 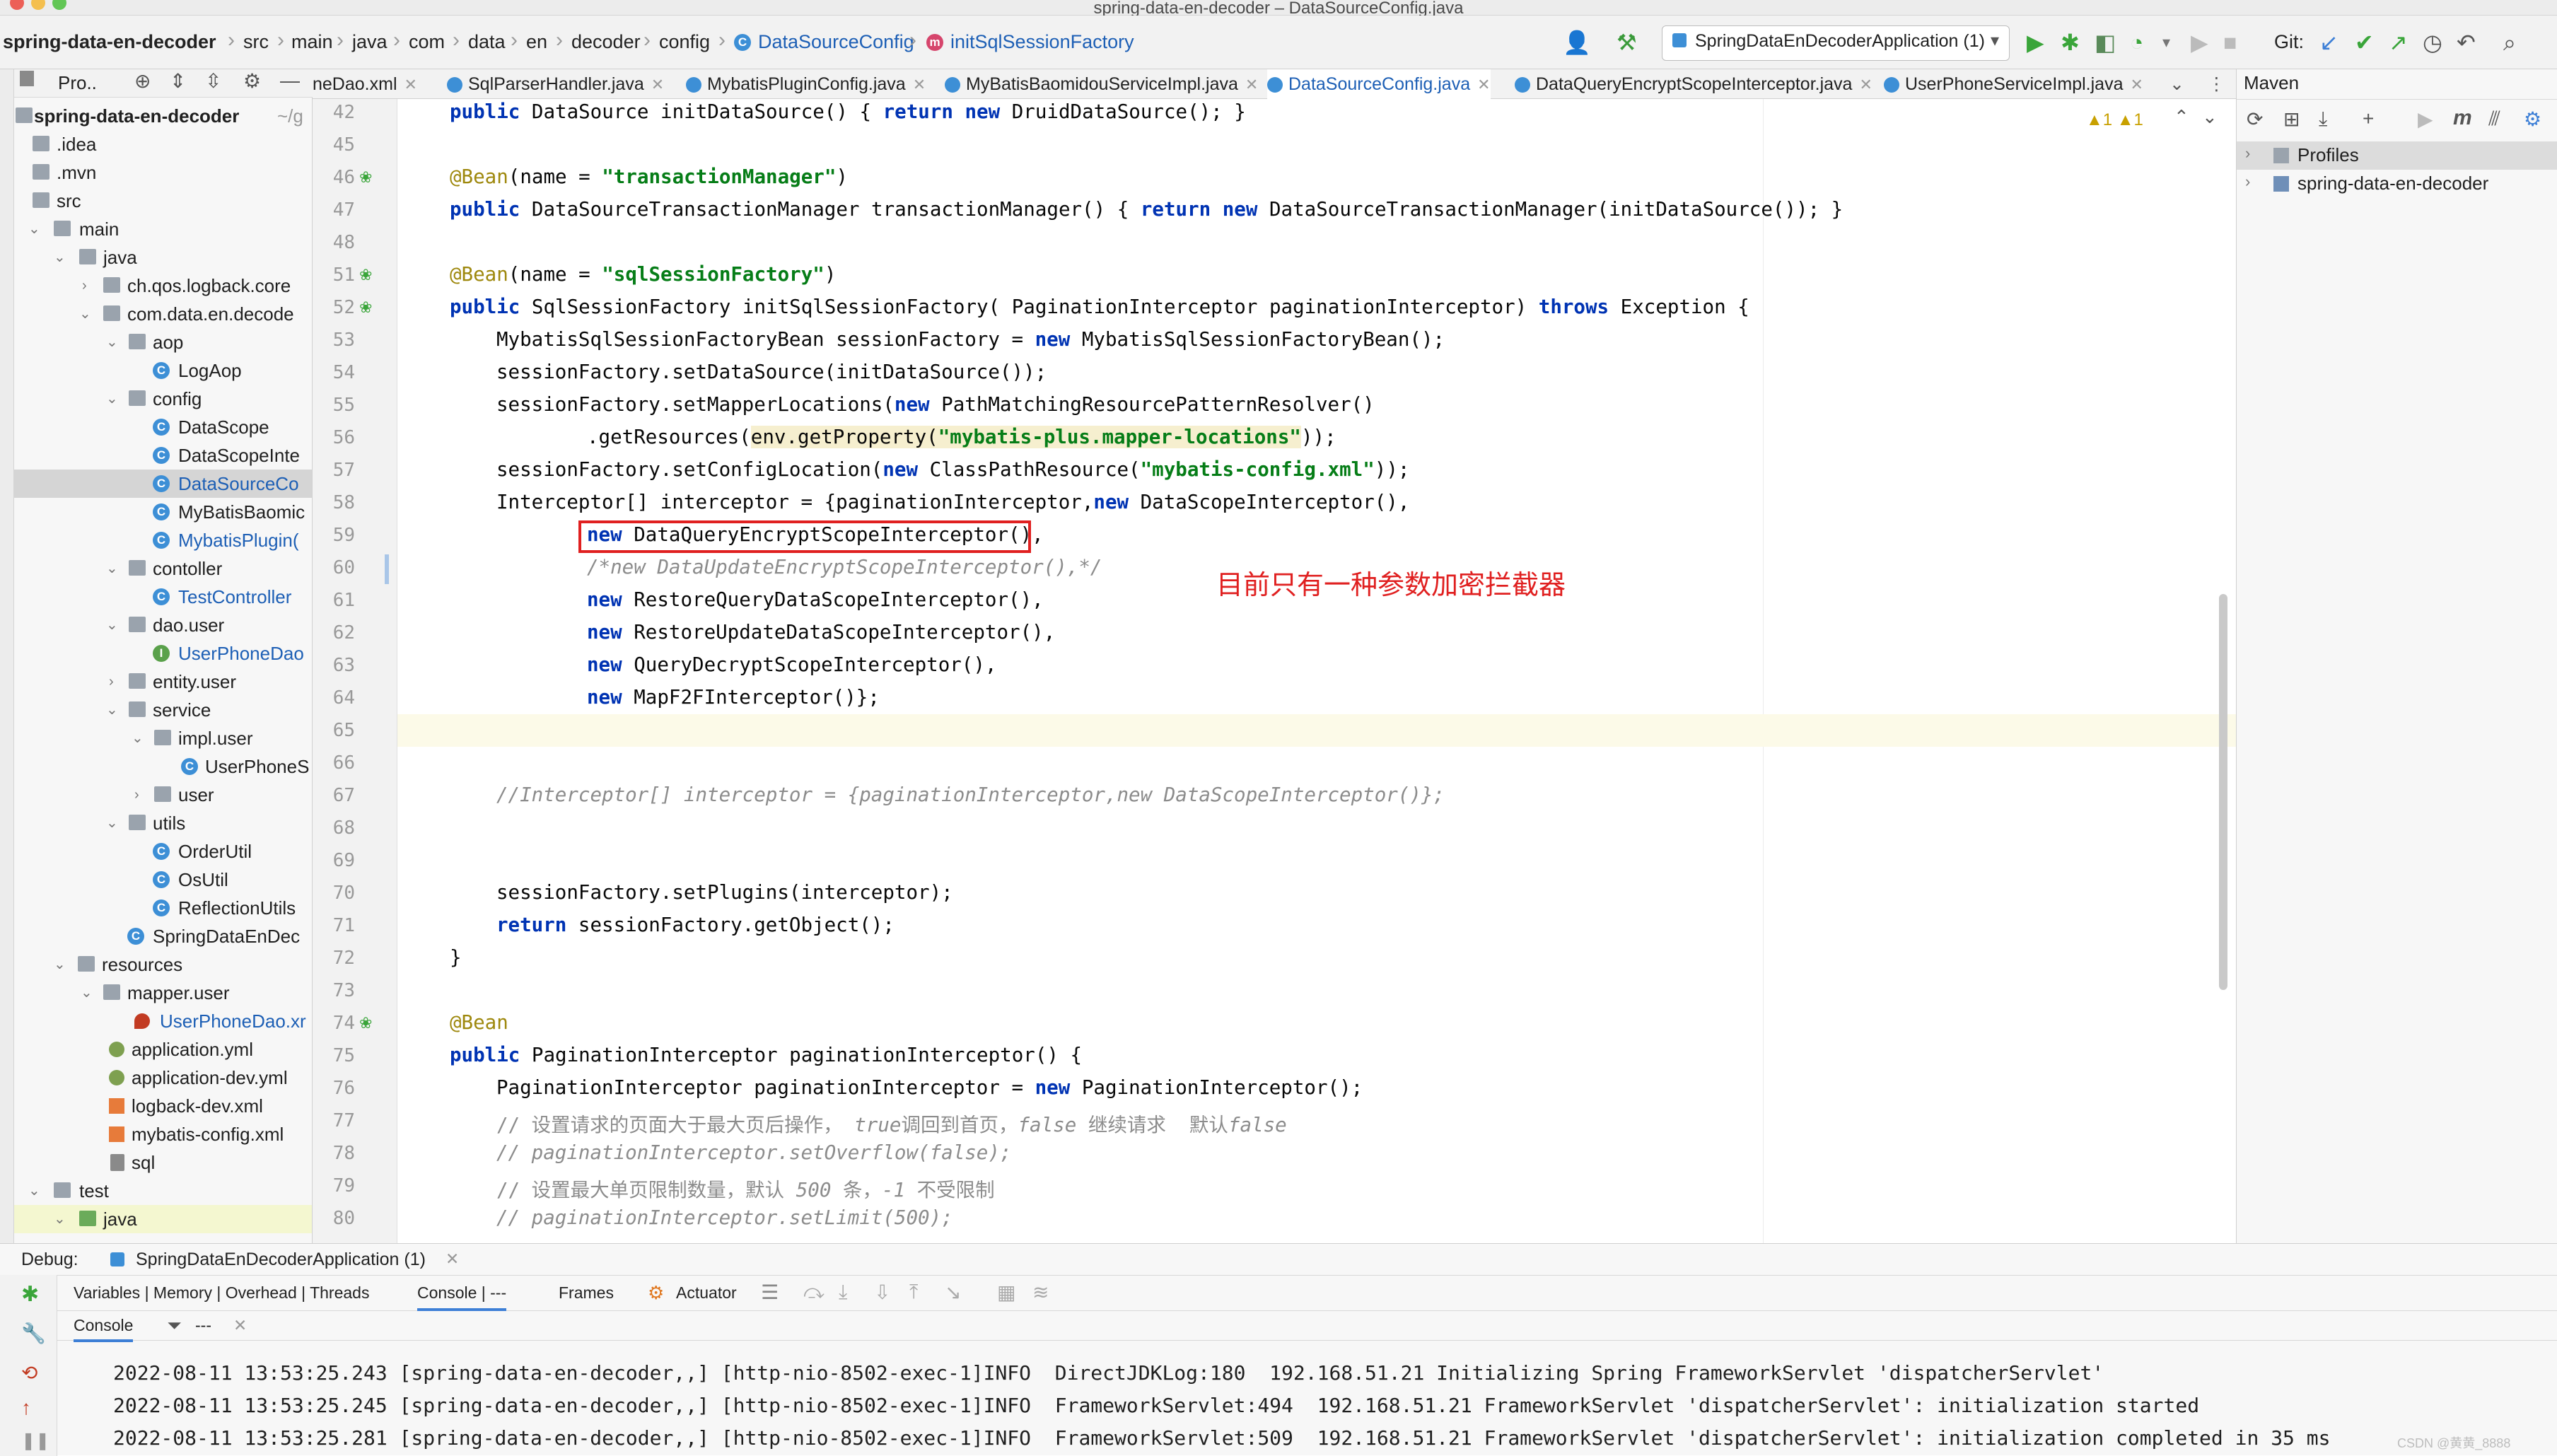 What do you see at coordinates (2199, 43) in the screenshot?
I see `run-disabled-icon: ▶` at bounding box center [2199, 43].